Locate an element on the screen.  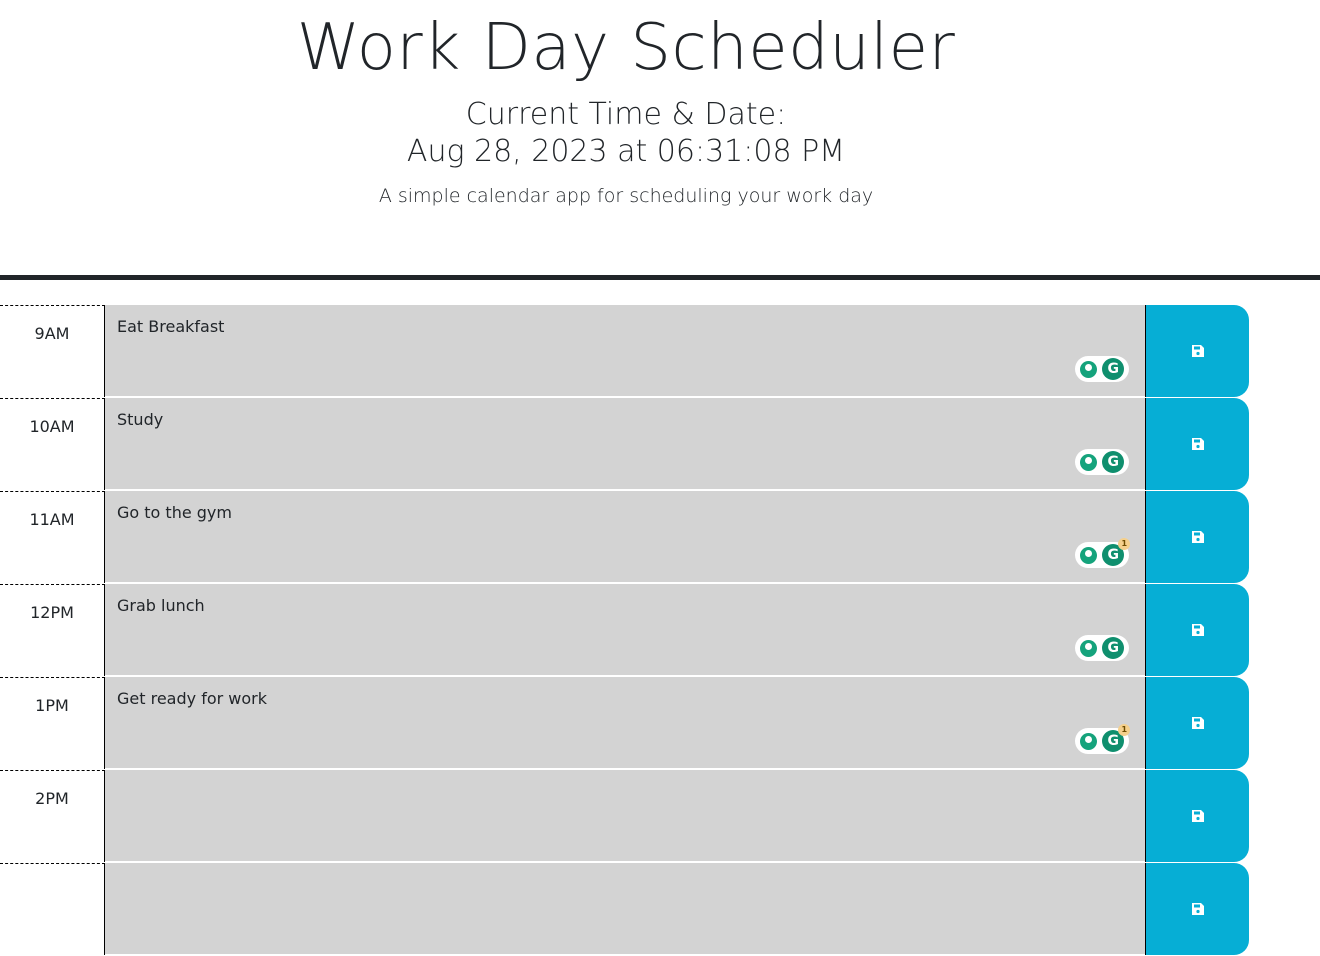
event-description-text: Eat Breakfast is located at coordinates (171, 326).